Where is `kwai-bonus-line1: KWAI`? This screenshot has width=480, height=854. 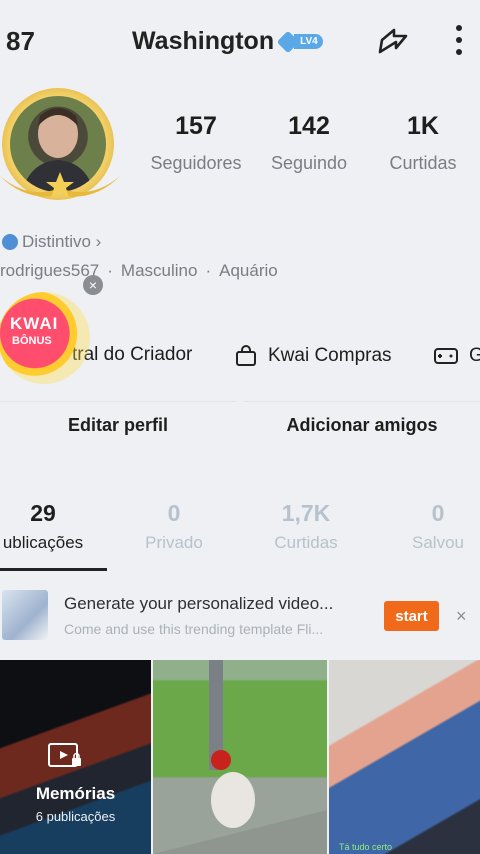
kwai-bonus-line1: KWAI is located at coordinates (34, 323).